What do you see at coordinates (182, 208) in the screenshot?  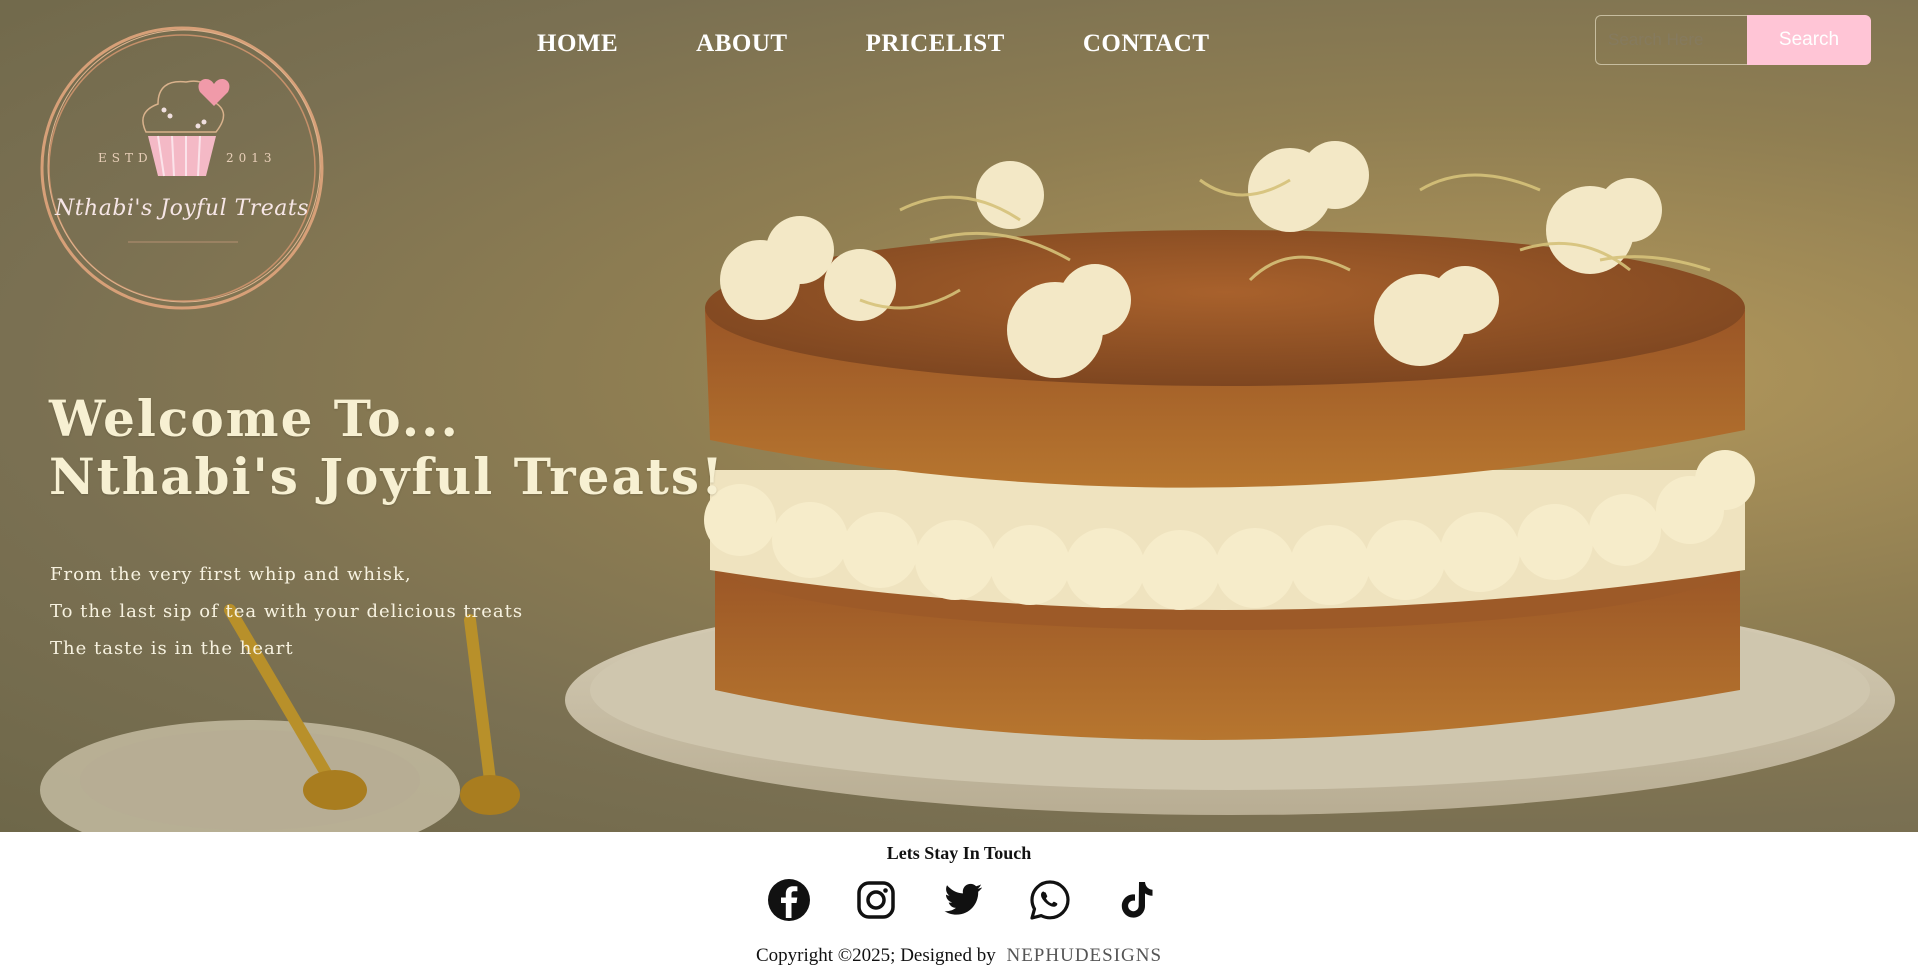 I see `logo-brand-name: Nthabi's Joyful Treats` at bounding box center [182, 208].